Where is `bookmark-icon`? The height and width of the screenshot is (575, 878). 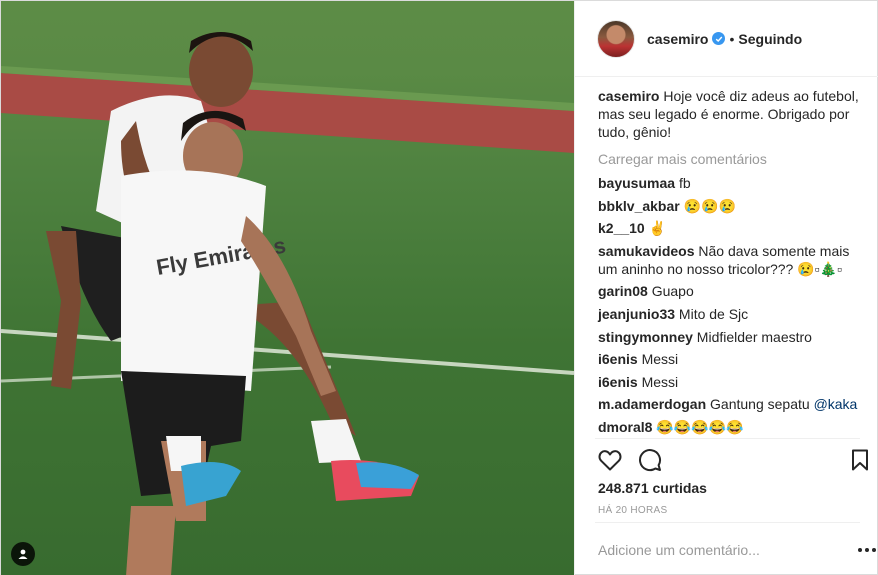
bookmark-icon is located at coordinates (860, 460).